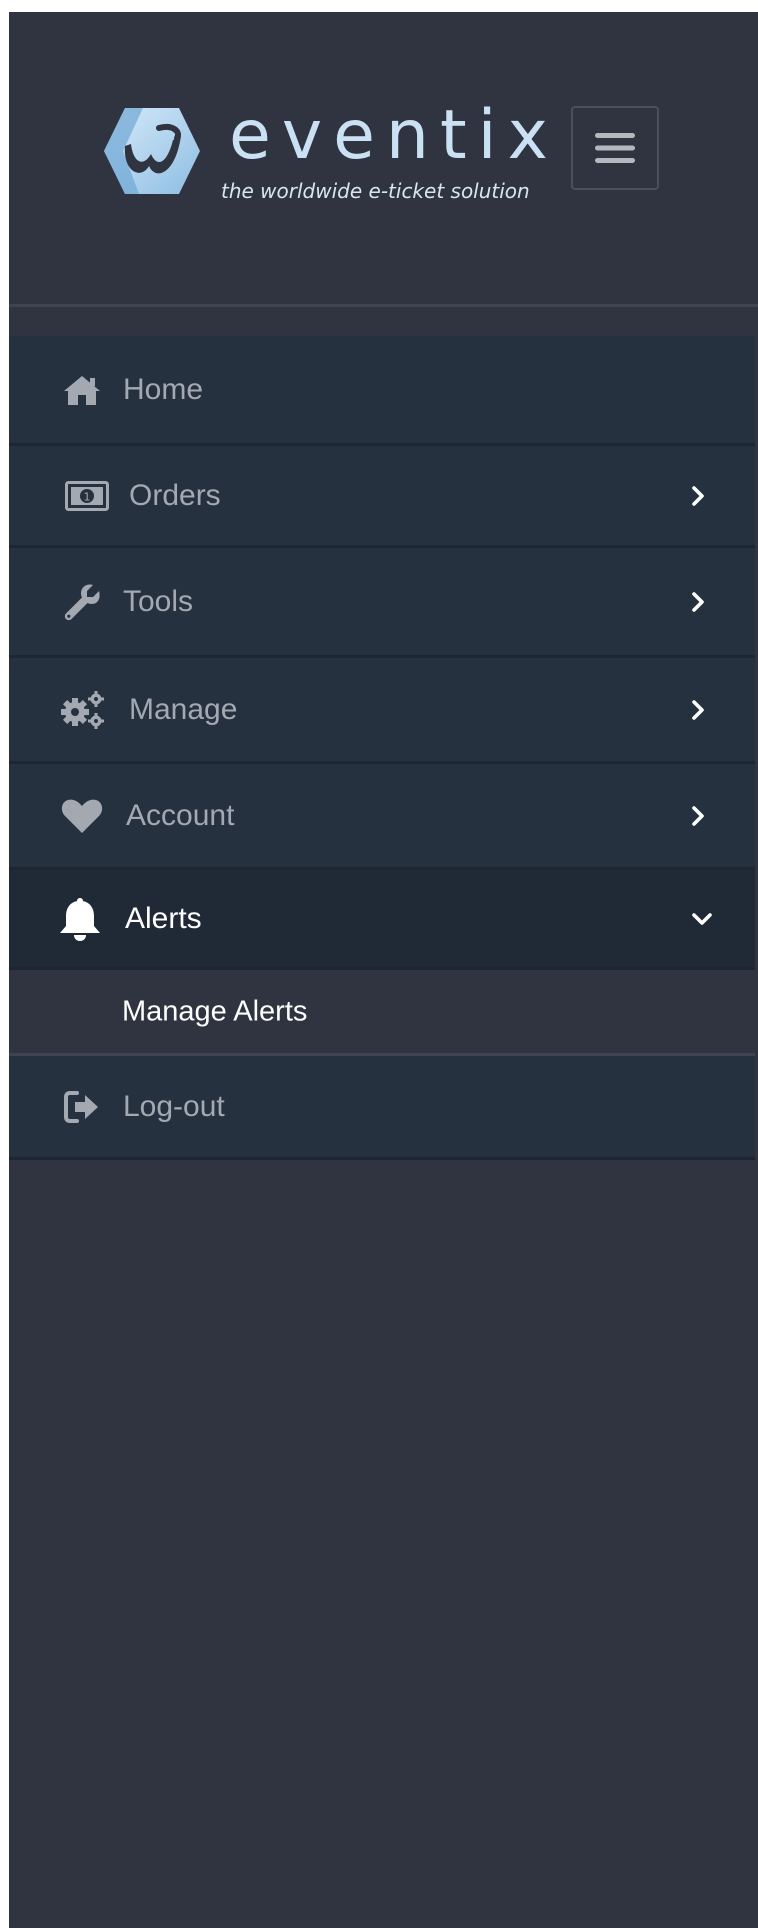 The height and width of the screenshot is (1928, 758). Describe the element at coordinates (382, 391) in the screenshot. I see `nav-item-home: Home` at that location.